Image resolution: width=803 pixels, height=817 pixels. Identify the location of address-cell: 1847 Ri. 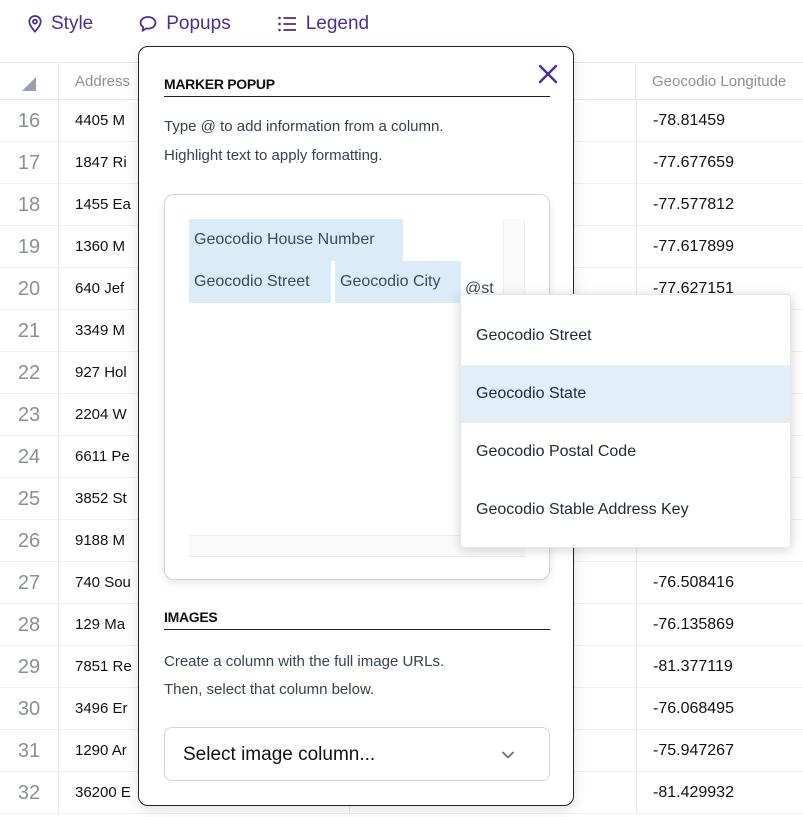
(99, 163).